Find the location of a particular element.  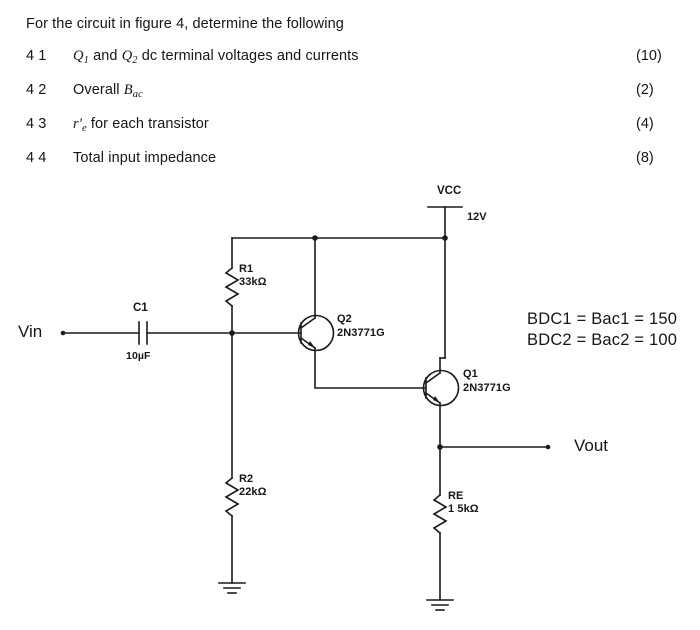

junction-dot-vout is located at coordinates (440, 447).